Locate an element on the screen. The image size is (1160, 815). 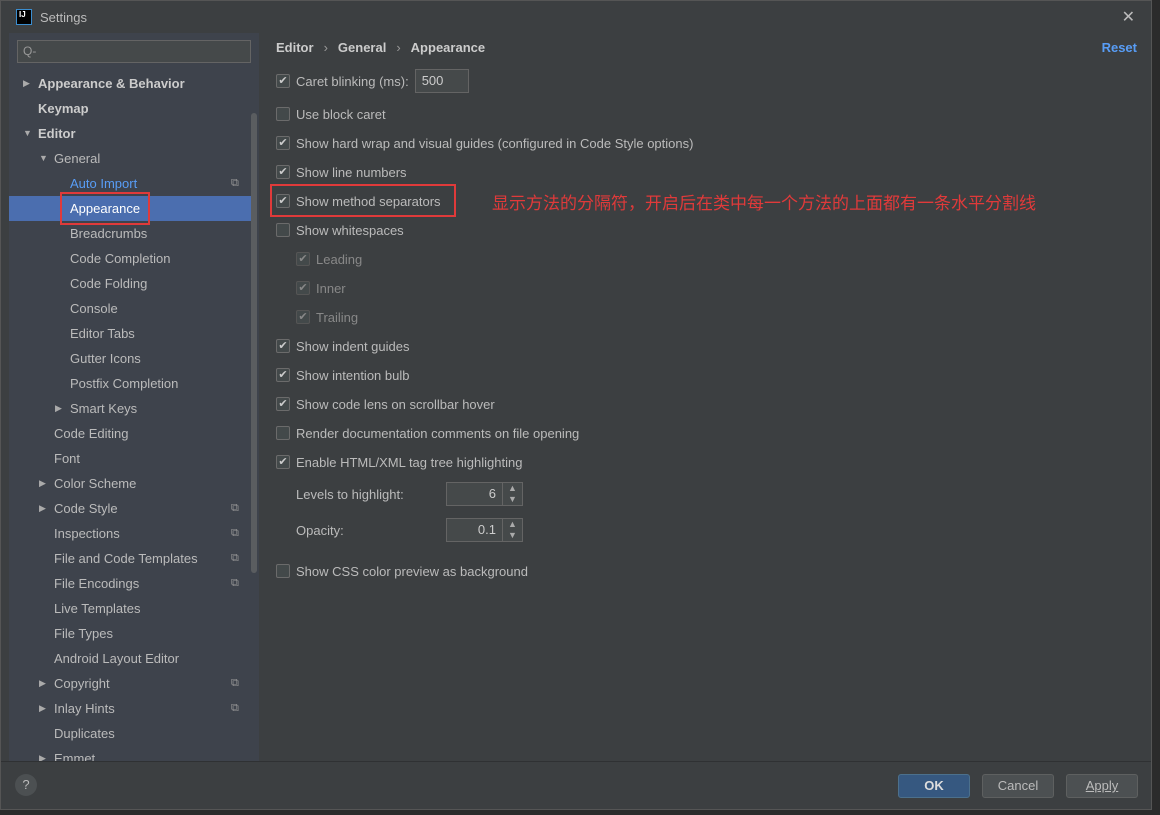
title-bar: IJ Settings ✕ is located at coordinates (576, 17).